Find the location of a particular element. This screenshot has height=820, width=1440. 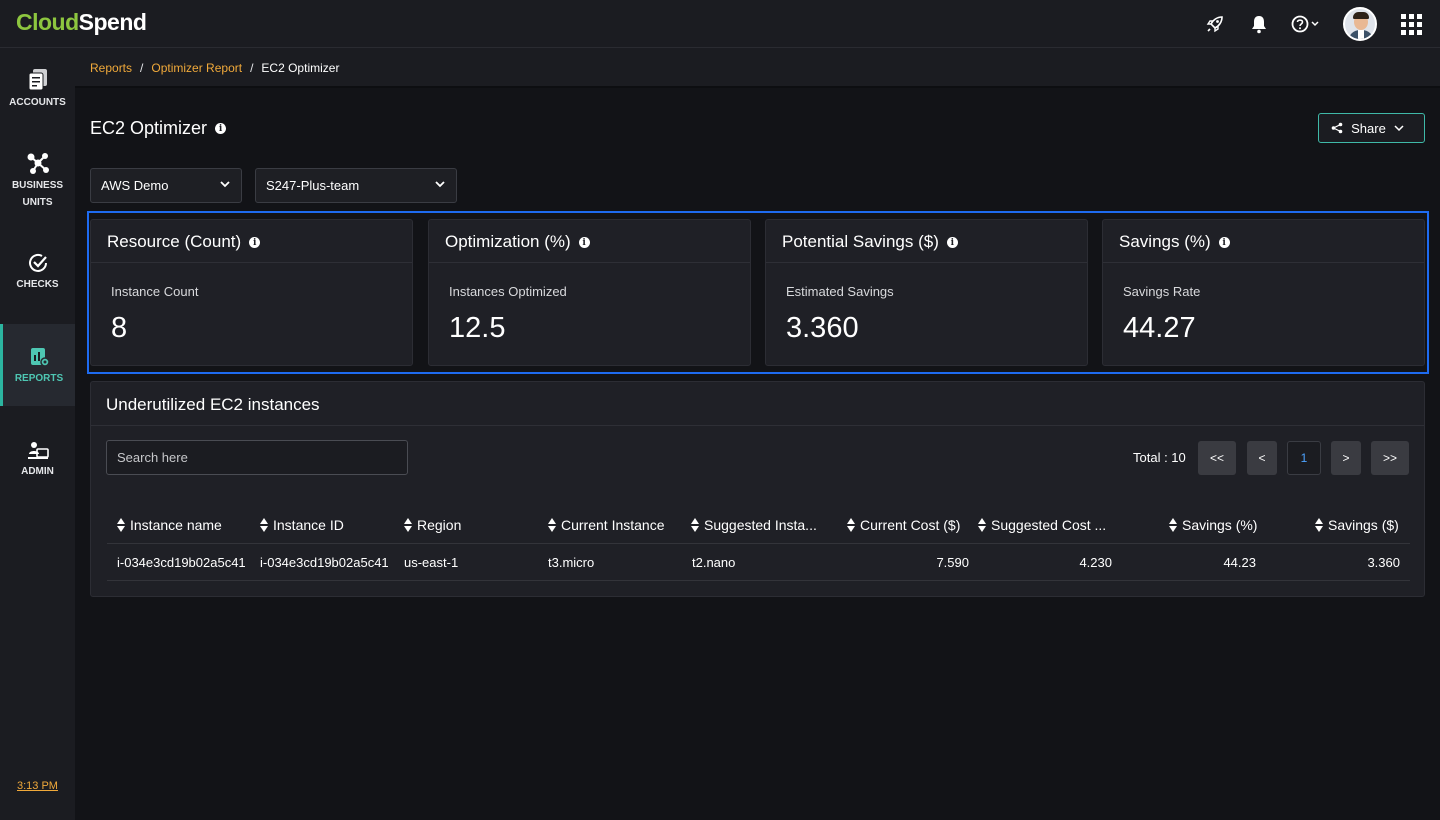

column-instance-id: Instance ID is located at coordinates (302, 525).